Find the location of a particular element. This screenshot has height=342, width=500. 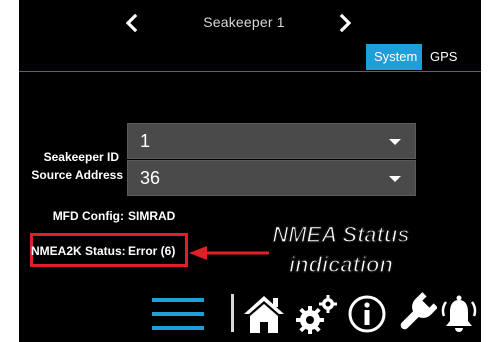

nmea2k-status-label: NMEA2K Status: is located at coordinates (78, 251).